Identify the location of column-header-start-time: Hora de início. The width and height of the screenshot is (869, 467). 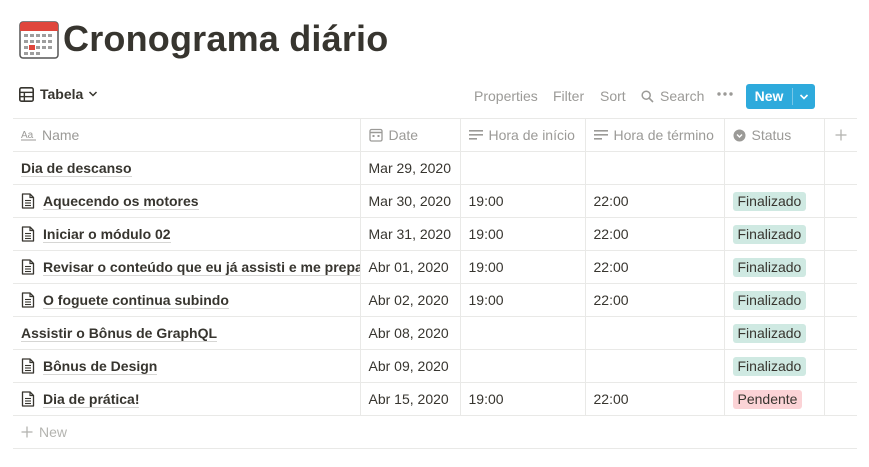
(522, 135).